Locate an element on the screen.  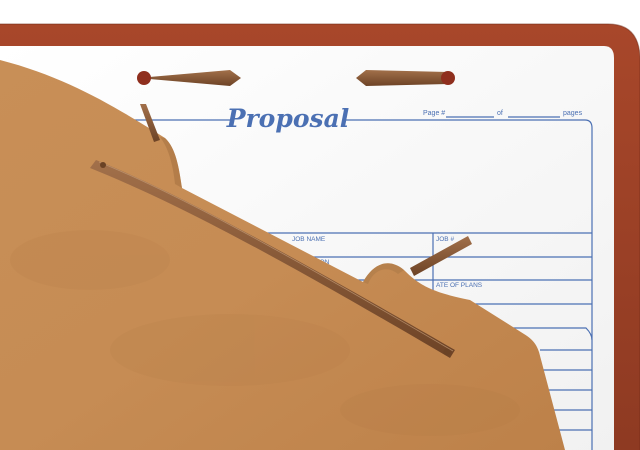
page-number-label: Page # is located at coordinates (434, 113).